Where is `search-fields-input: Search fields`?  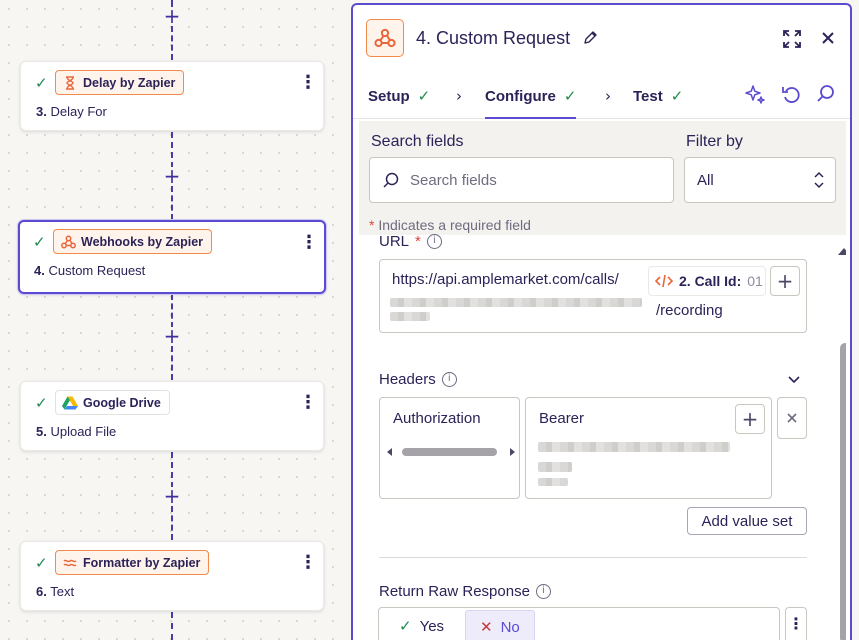 search-fields-input: Search fields is located at coordinates (521, 180).